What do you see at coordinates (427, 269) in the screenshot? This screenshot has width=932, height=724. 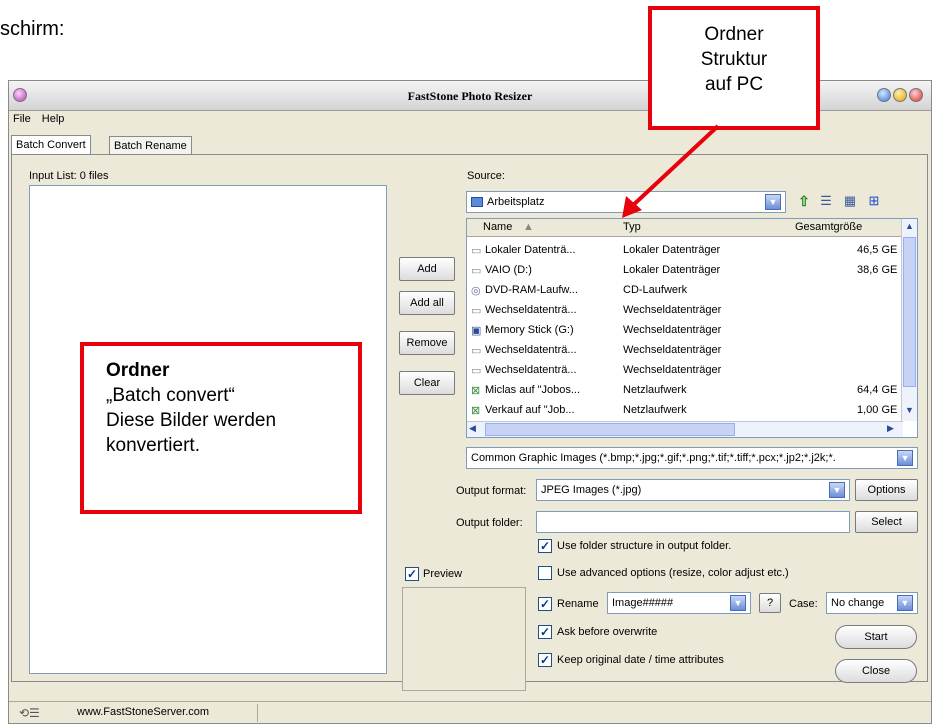 I see `add-button: Add` at bounding box center [427, 269].